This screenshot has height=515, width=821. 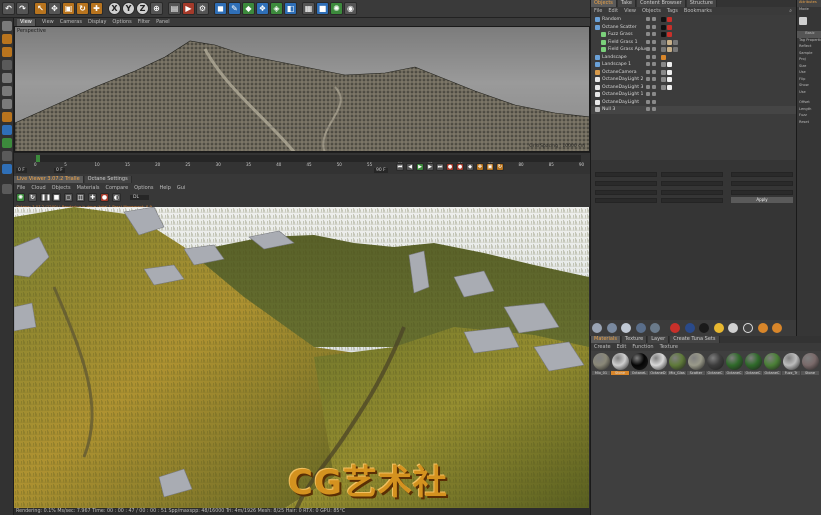 I want to click on portal-material-icon, so click(x=655, y=328).